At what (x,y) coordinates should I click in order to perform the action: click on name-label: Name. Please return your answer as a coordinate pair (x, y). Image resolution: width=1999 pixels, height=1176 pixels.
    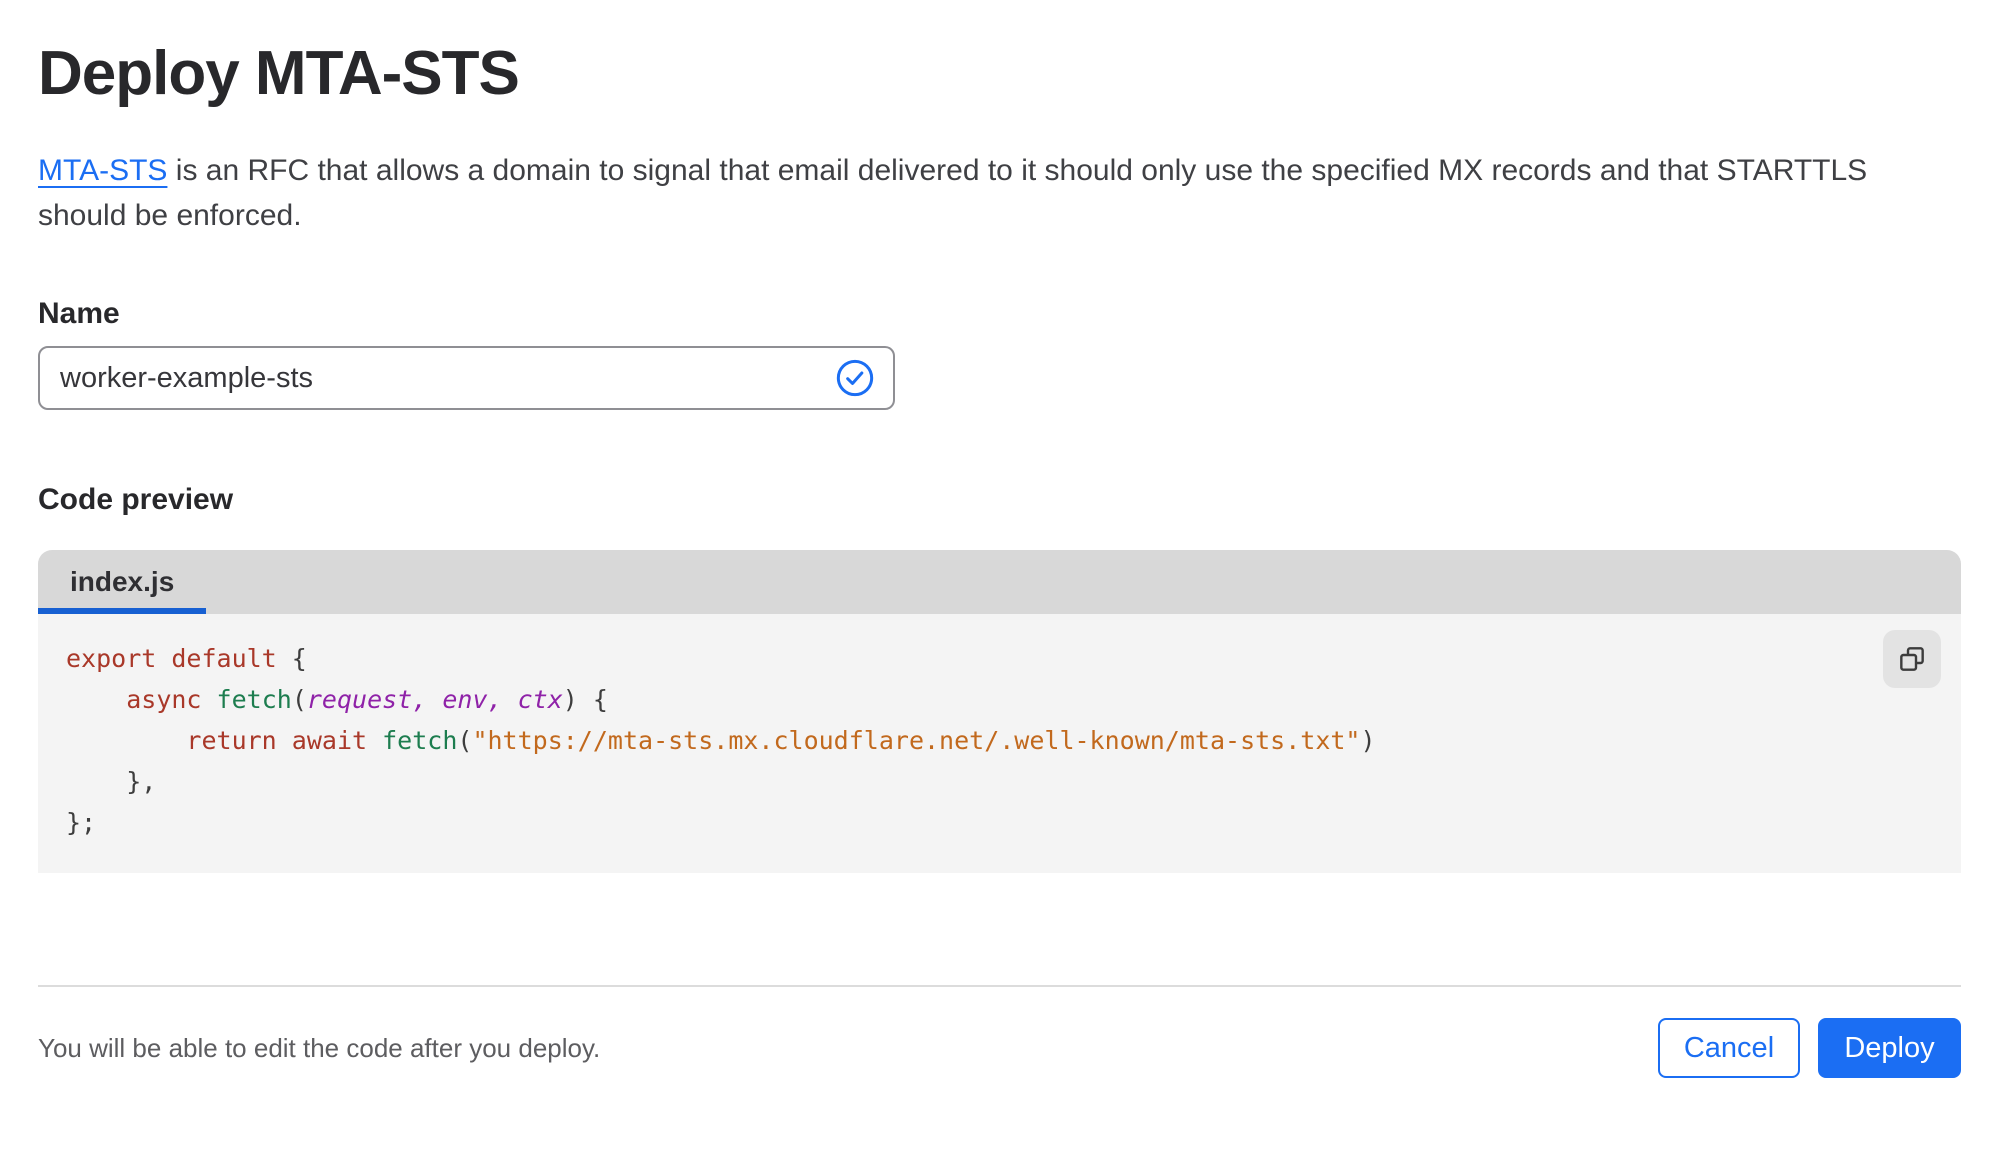
    Looking at the image, I should click on (79, 313).